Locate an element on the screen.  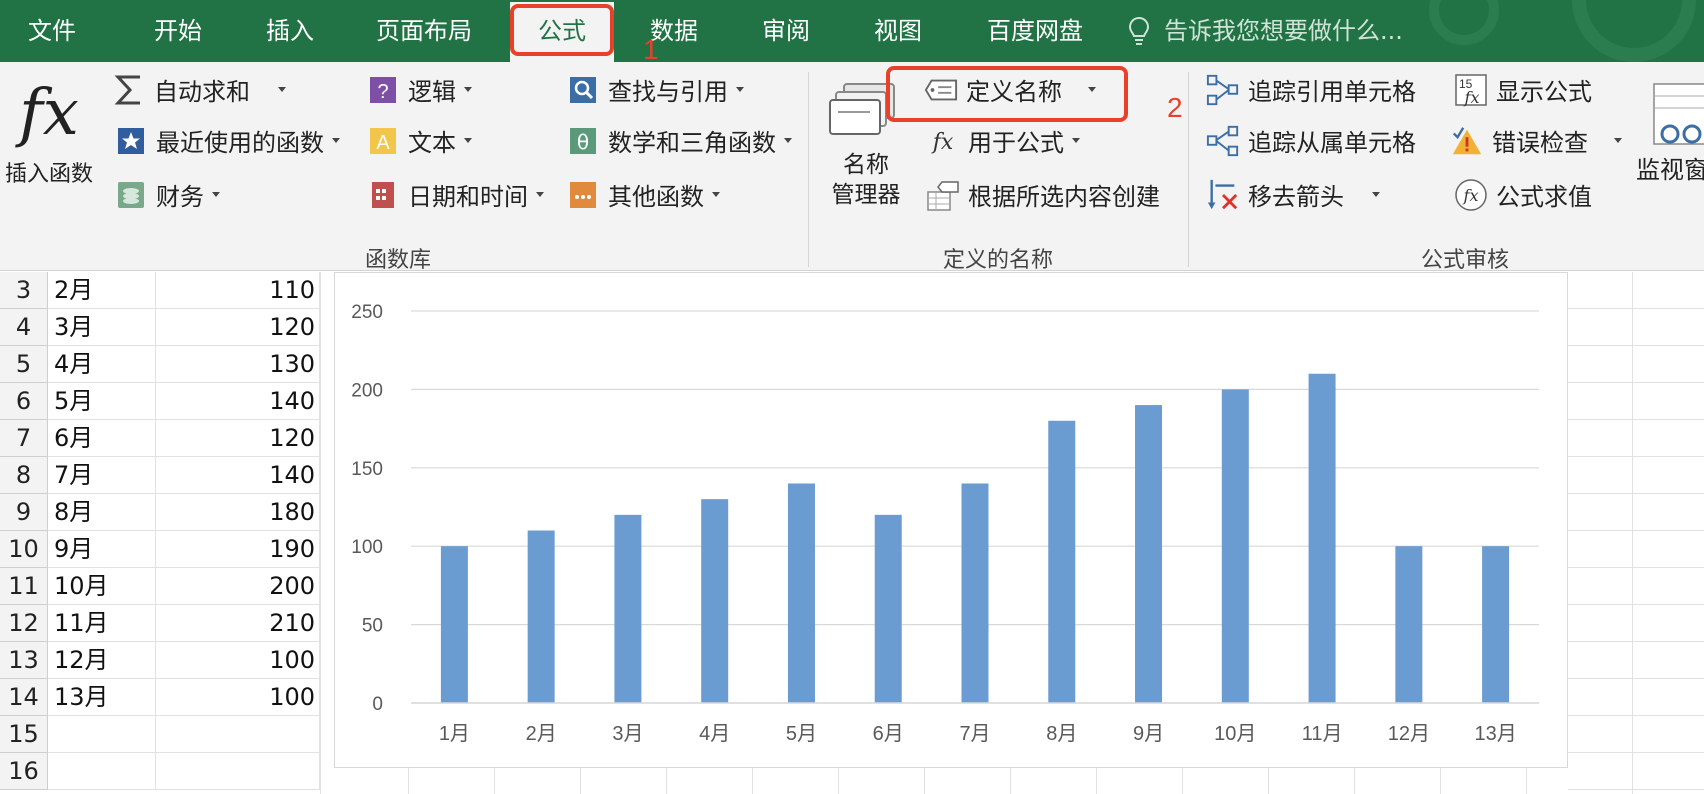
tab-view: 视图 is located at coordinates (898, 31).